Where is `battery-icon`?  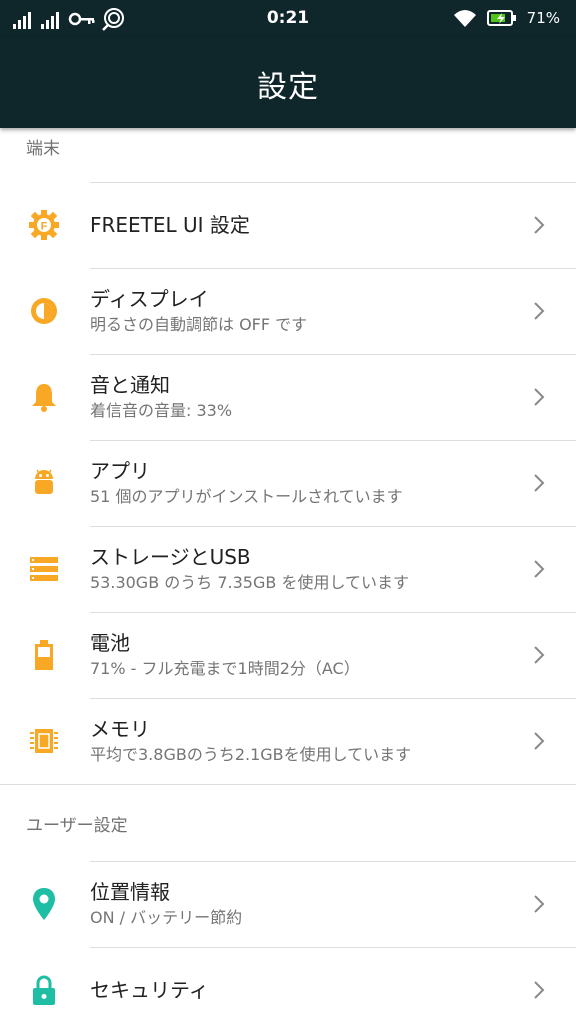
battery-icon is located at coordinates (44, 655).